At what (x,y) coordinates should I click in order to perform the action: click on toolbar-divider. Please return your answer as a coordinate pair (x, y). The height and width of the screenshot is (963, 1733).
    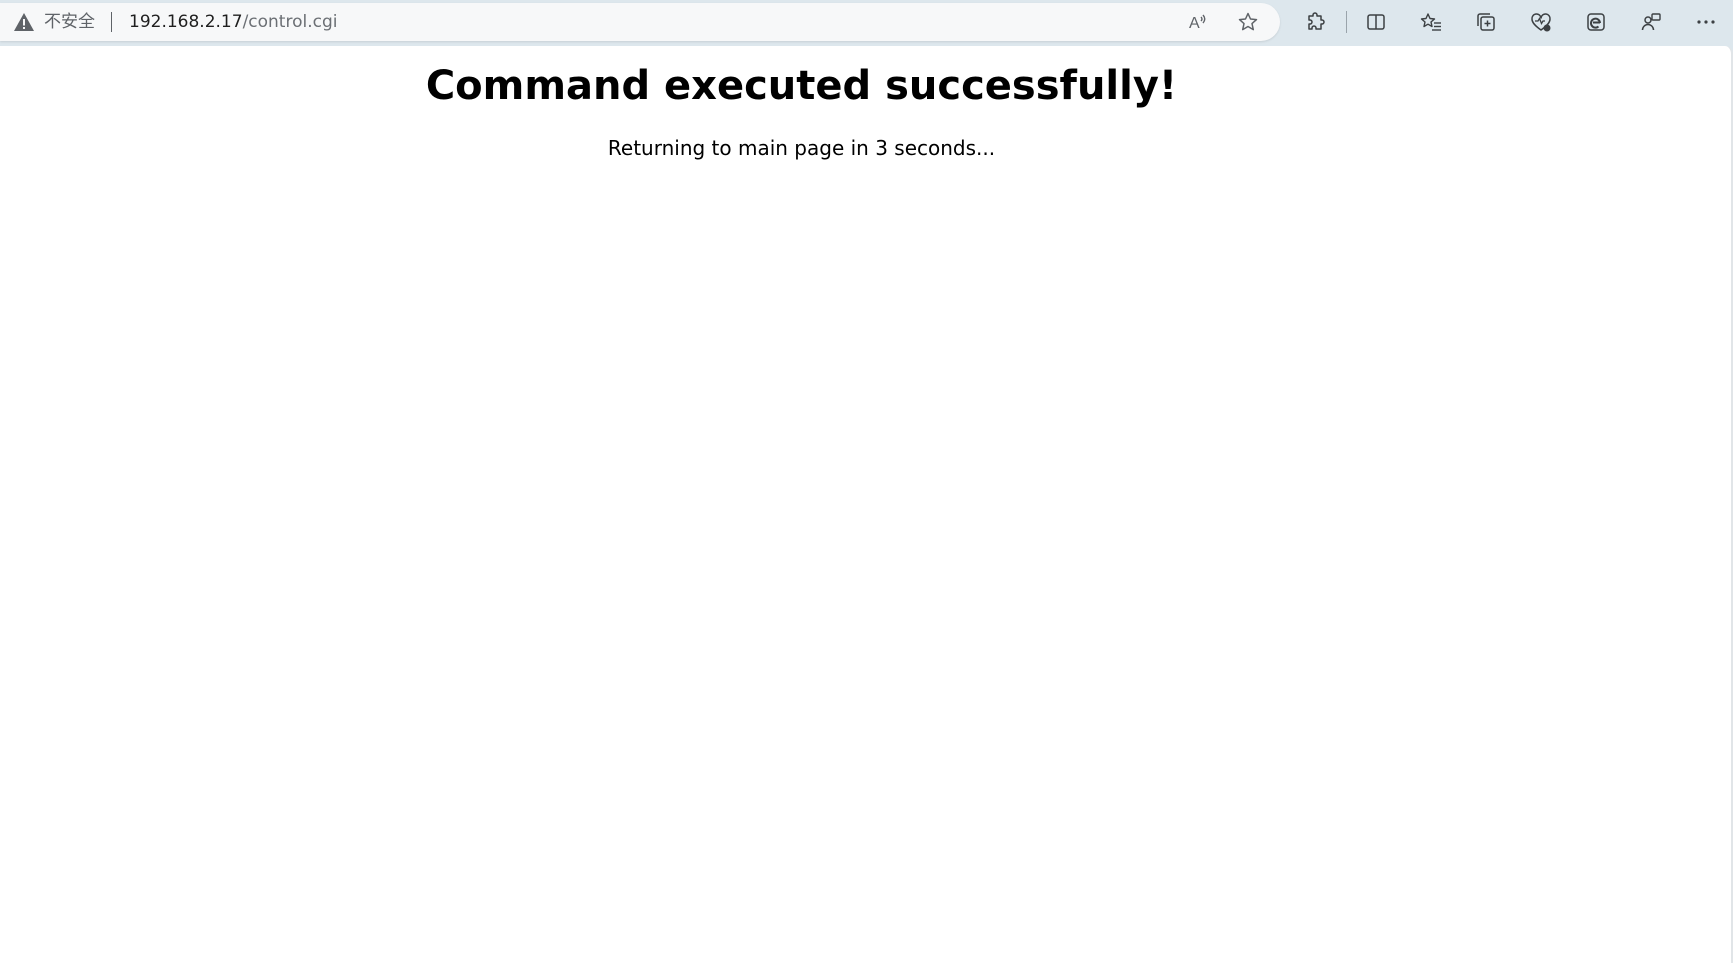
    Looking at the image, I should click on (1346, 22).